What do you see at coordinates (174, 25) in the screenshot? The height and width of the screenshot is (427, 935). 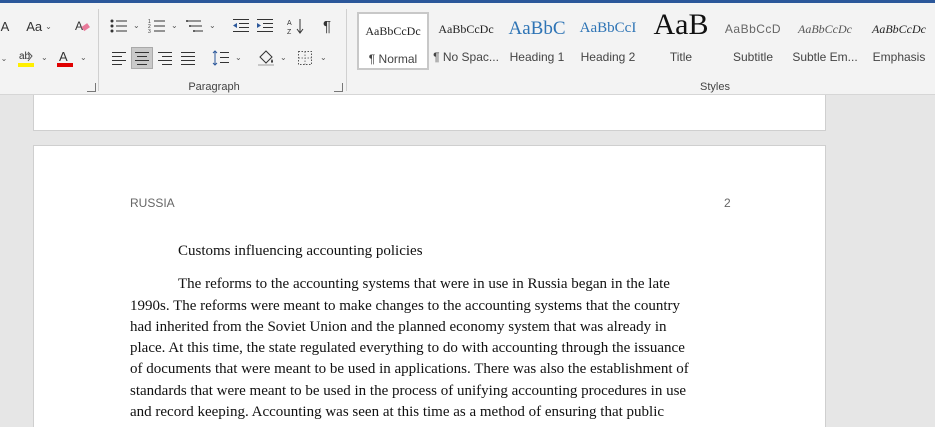 I see `numbering-dropdown-icon: ⌄` at bounding box center [174, 25].